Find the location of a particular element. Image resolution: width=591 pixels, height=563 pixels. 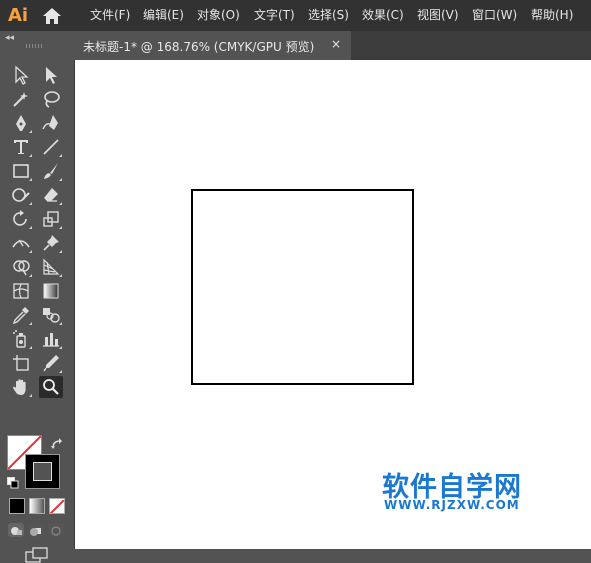

none-slash-icon is located at coordinates (57, 506).